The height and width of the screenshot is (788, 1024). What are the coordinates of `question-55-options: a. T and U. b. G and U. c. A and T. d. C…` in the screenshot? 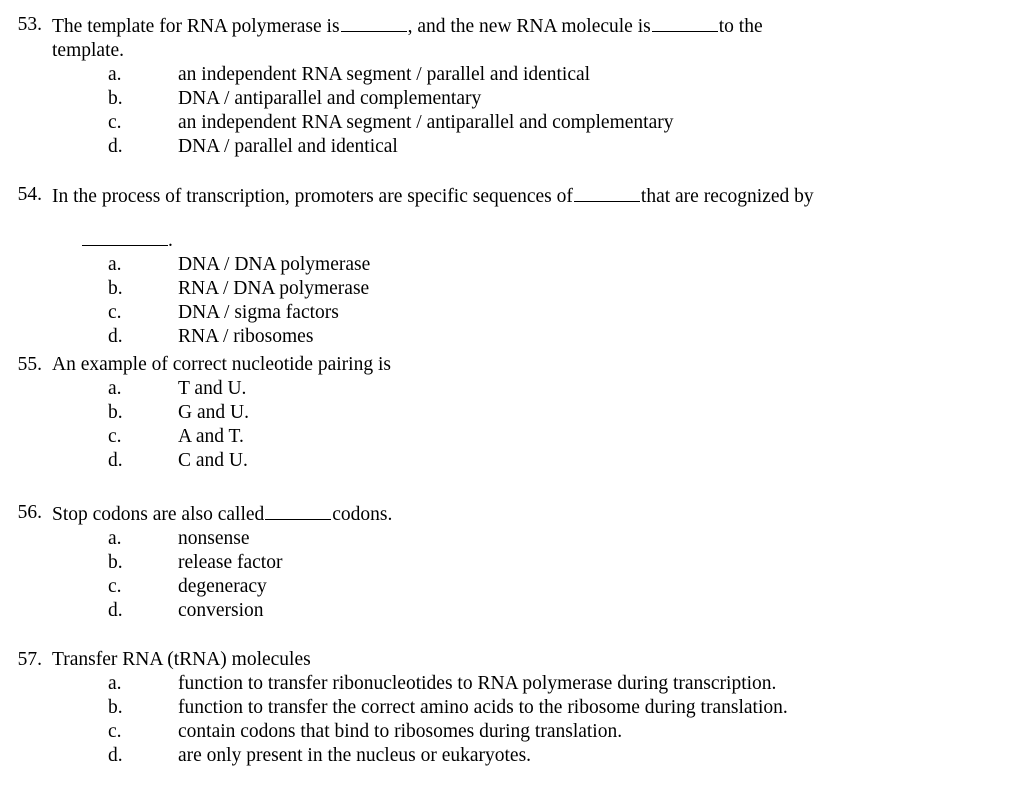 It's located at (500, 425).